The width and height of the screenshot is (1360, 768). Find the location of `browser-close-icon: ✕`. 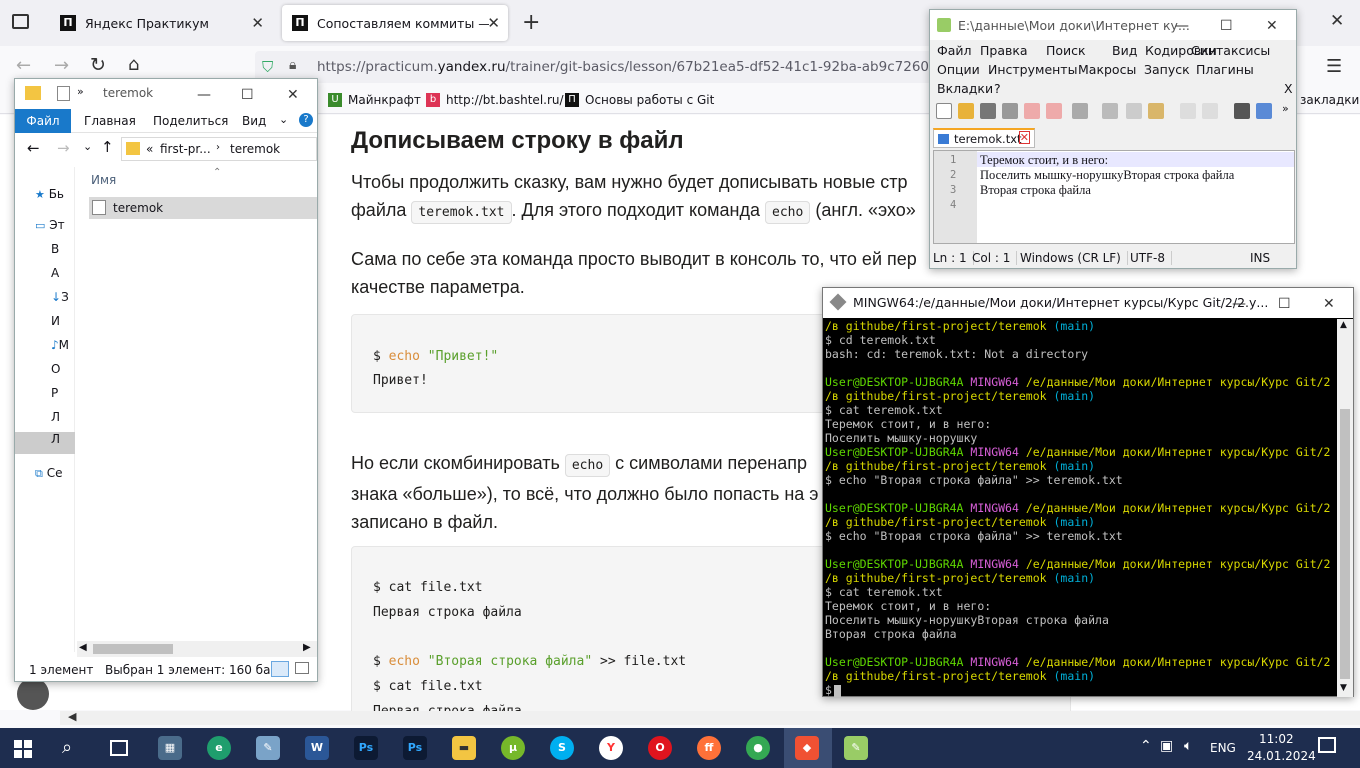

browser-close-icon: ✕ is located at coordinates (1337, 21).